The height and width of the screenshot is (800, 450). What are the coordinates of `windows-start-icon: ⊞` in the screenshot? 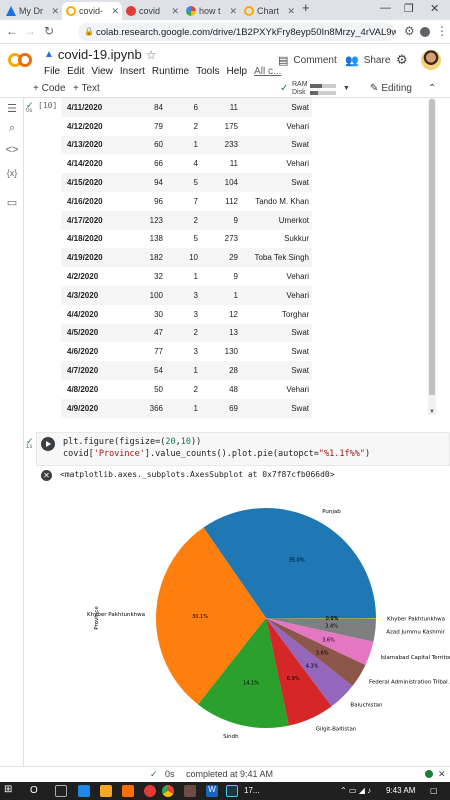 It's located at (10, 790).